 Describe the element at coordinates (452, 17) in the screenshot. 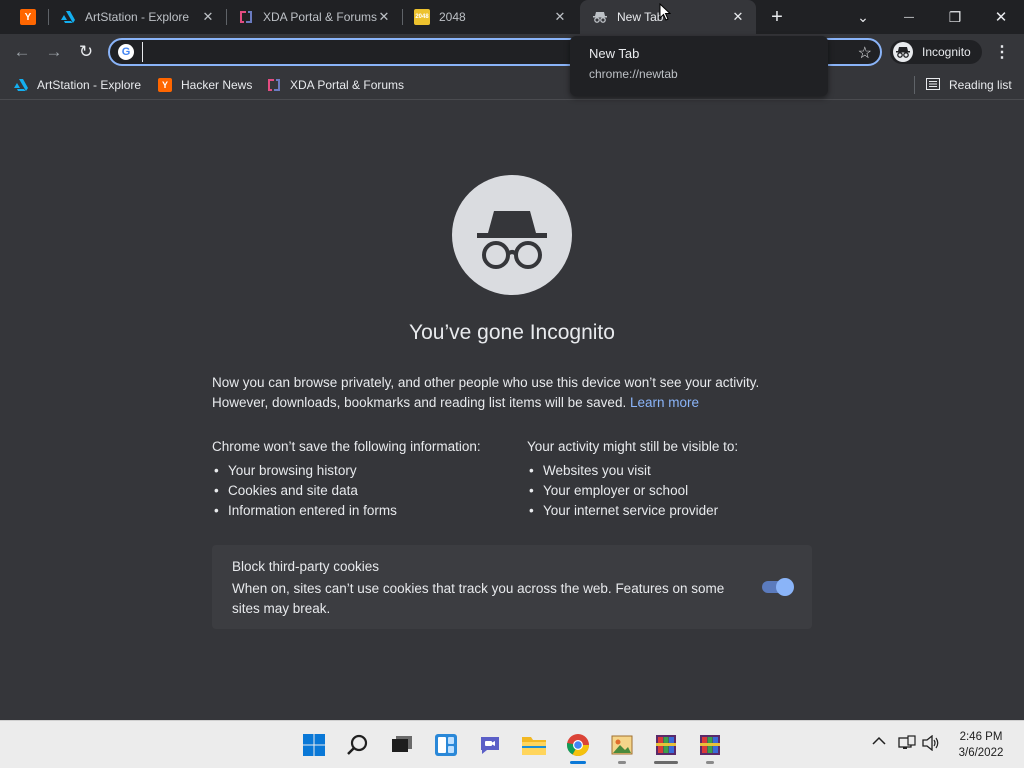

I see `tab-title: 2048` at that location.